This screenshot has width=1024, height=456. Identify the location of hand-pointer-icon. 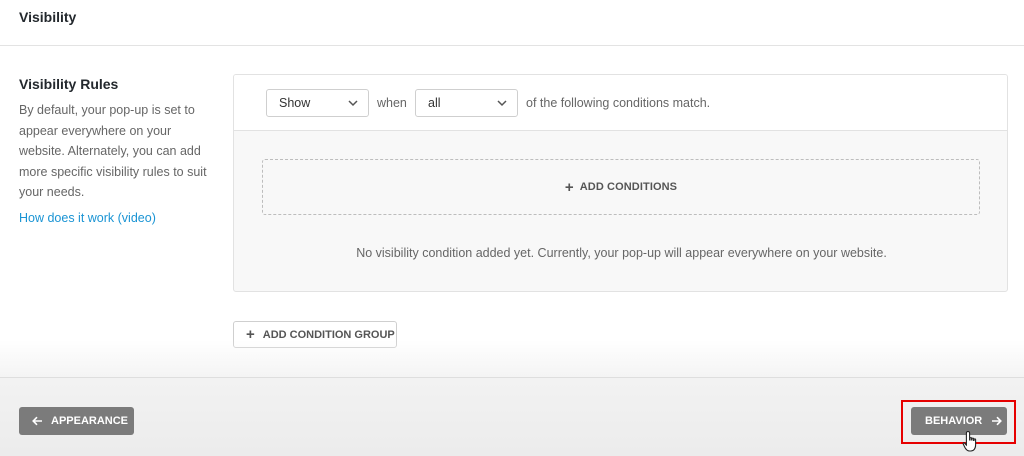
(969, 441).